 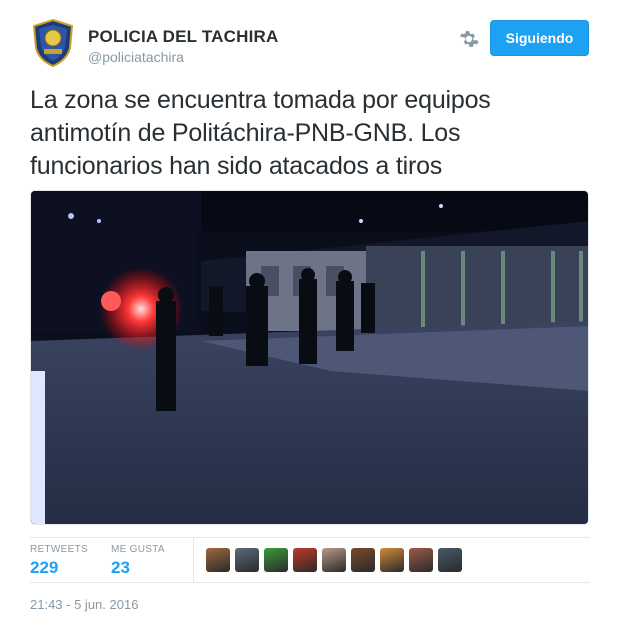 I want to click on likes-count: 23, so click(x=138, y=568).